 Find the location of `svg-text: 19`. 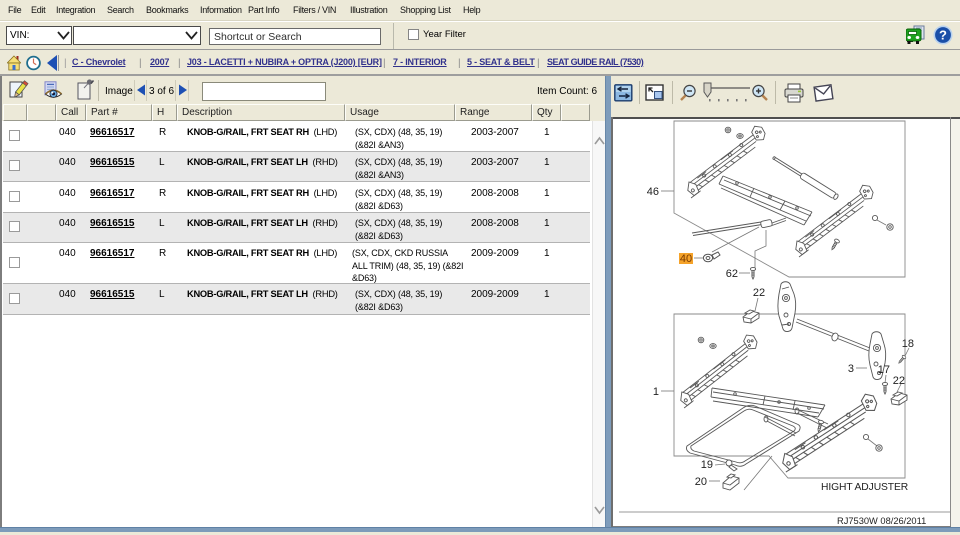

svg-text: 19 is located at coordinates (707, 465).